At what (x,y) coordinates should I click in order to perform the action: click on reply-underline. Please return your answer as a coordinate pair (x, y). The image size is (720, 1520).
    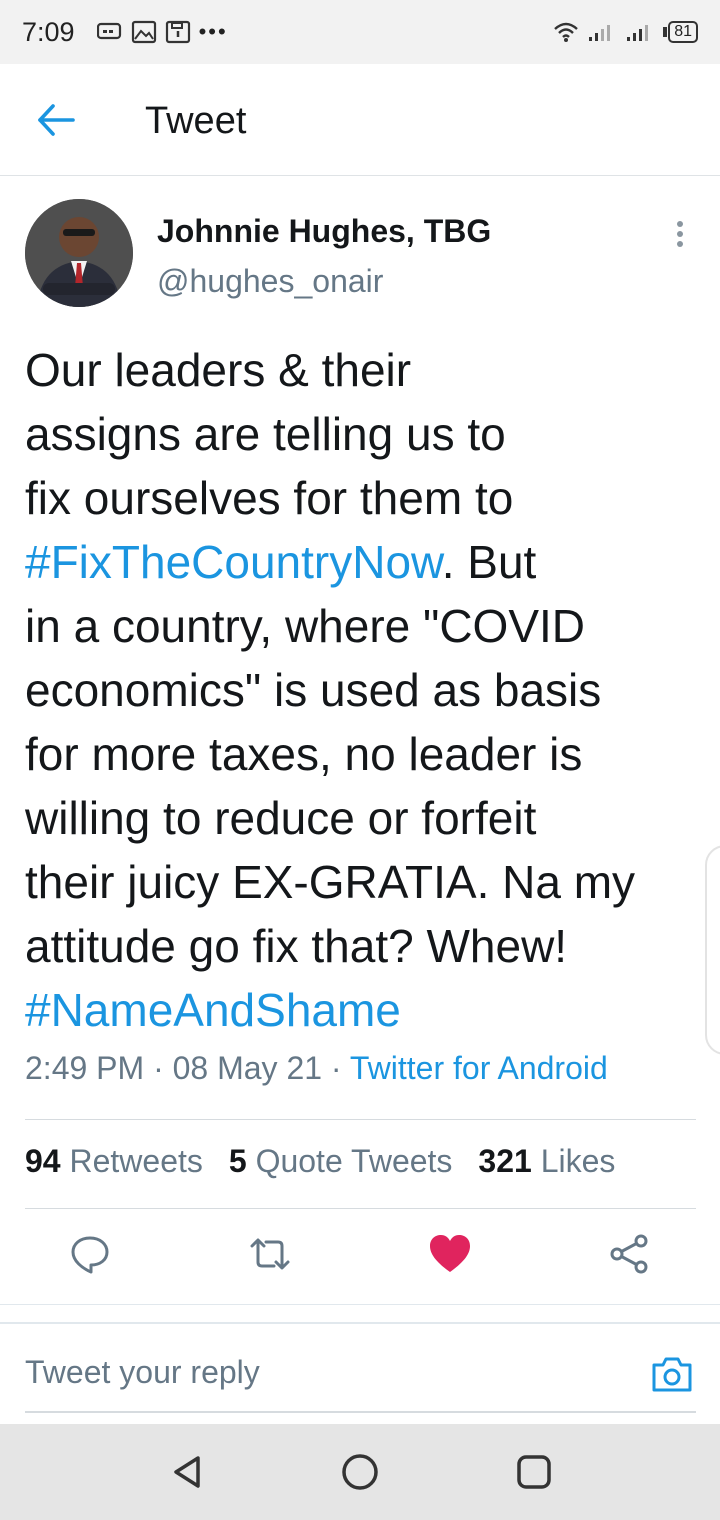
    Looking at the image, I should click on (360, 1412).